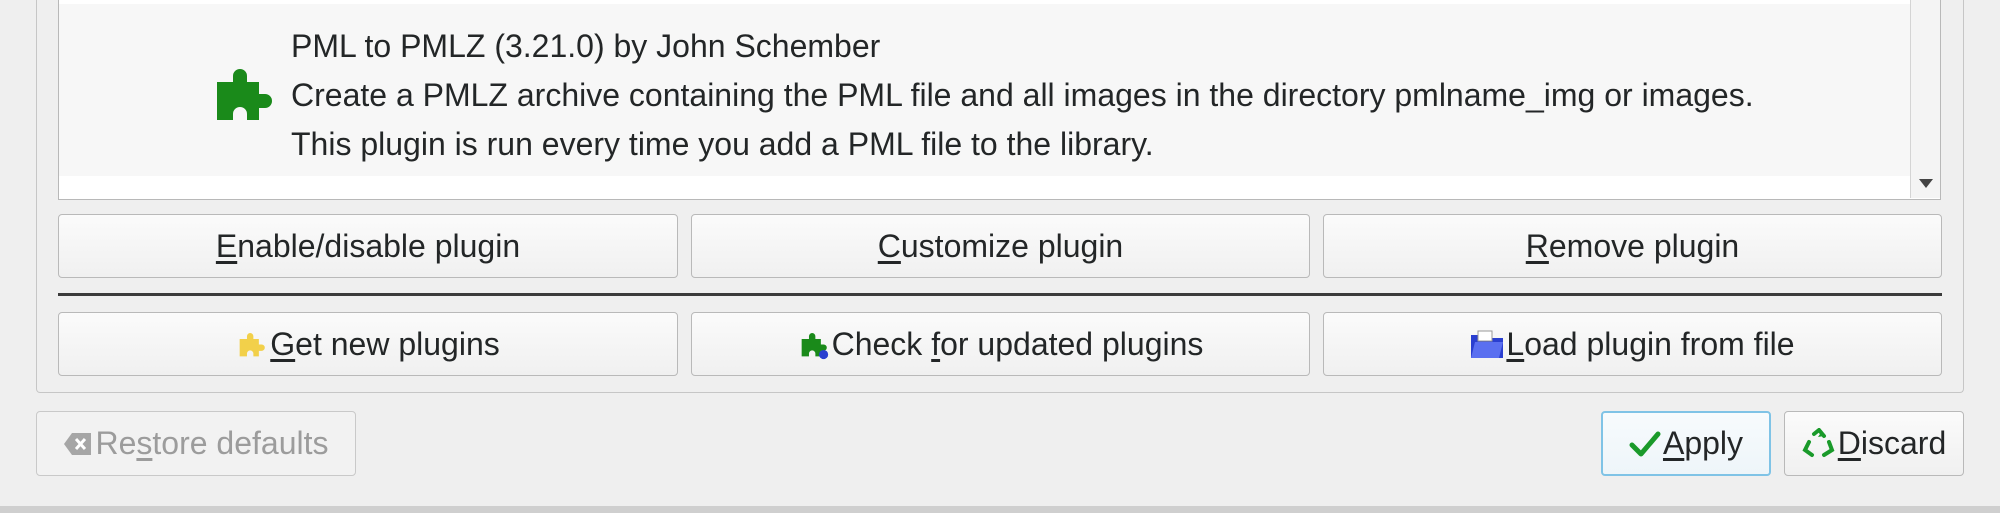 The image size is (2000, 513). I want to click on clear-icon, so click(78, 444).